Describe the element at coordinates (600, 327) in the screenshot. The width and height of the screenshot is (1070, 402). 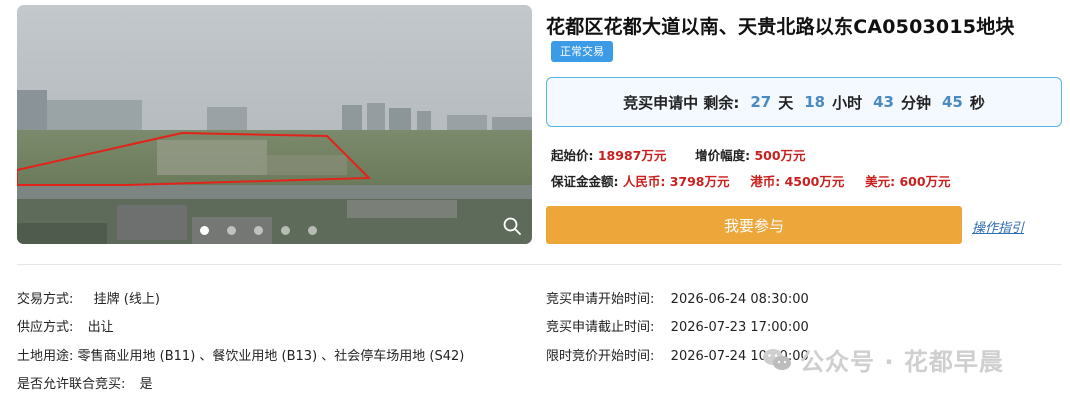
I see `apply-end-label: 竞买申请截止时间:` at that location.